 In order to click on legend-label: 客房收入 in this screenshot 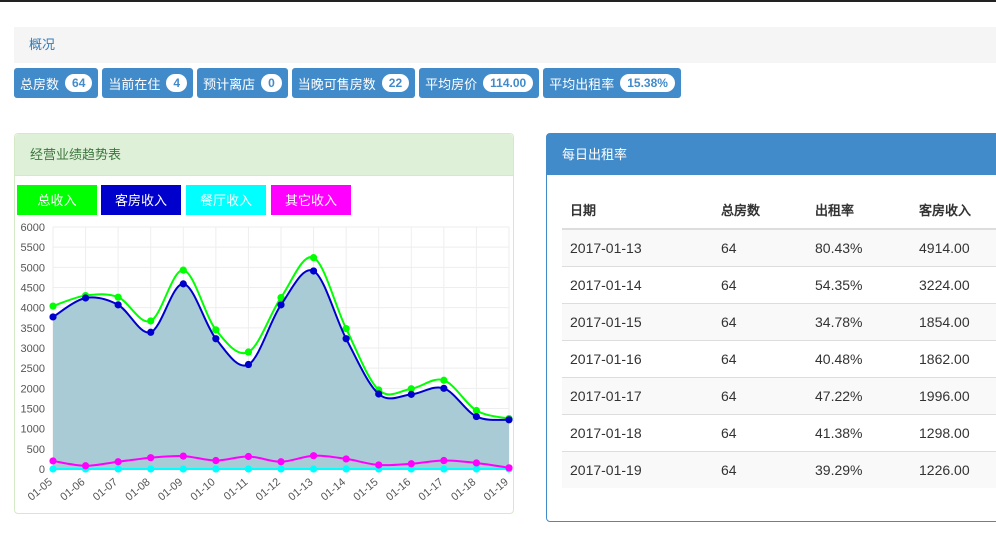, I will do `click(141, 200)`.